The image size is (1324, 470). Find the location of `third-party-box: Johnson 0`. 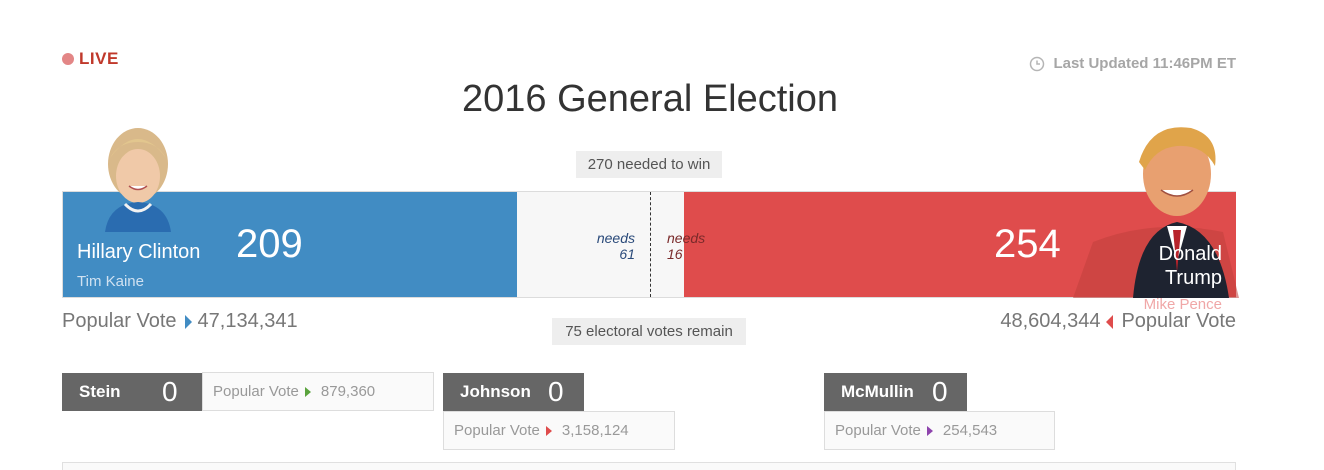

third-party-box: Johnson 0 is located at coordinates (513, 392).